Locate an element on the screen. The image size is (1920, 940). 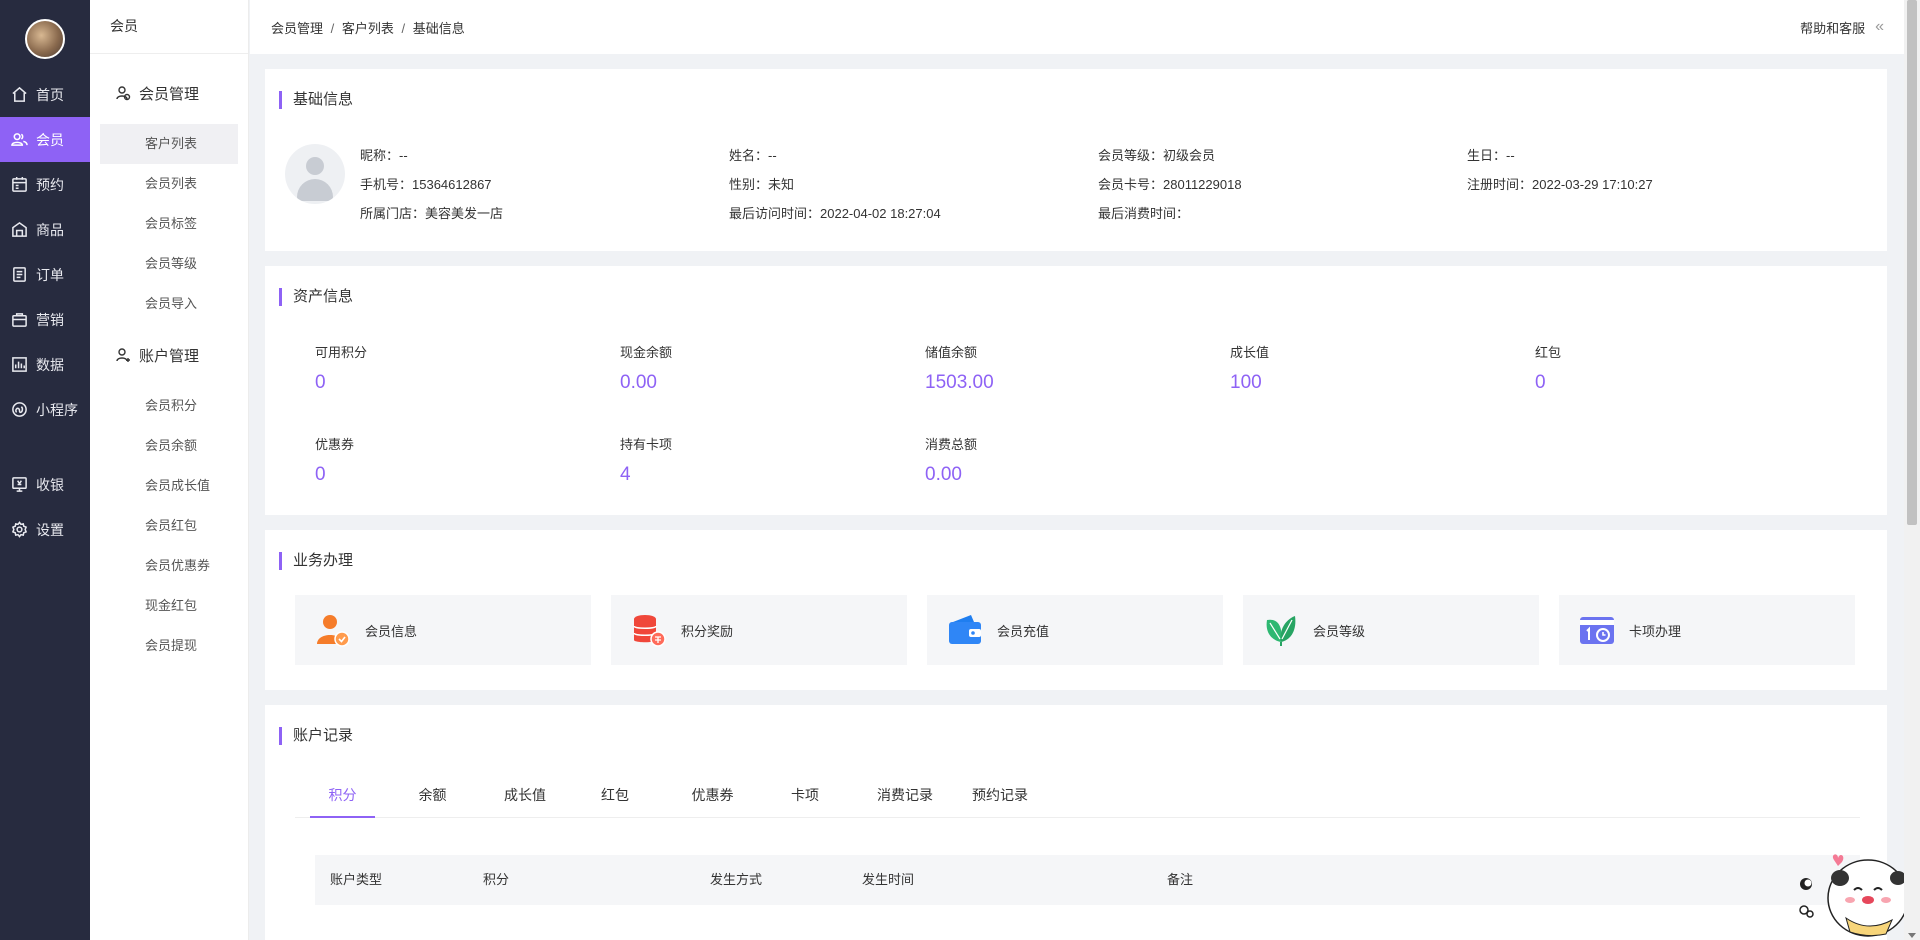
asset-coupons: 优惠券 0 is located at coordinates (334, 460).